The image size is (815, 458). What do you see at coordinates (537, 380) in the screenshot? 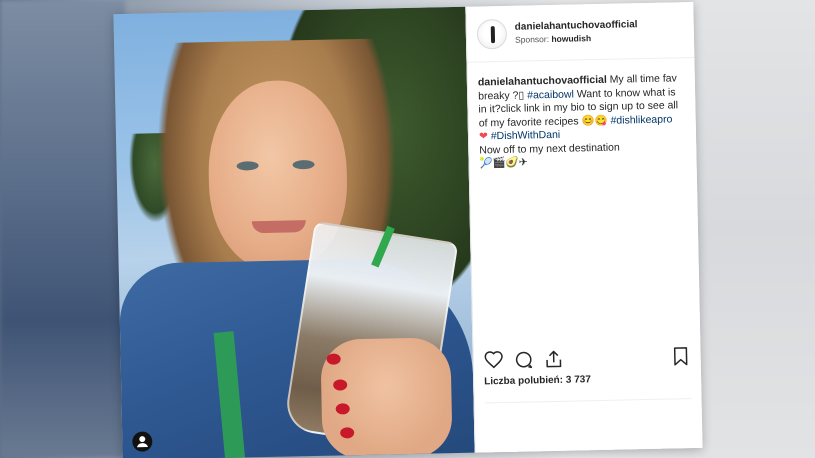
I see `likes-count: Liczba polubień: 3 737` at bounding box center [537, 380].